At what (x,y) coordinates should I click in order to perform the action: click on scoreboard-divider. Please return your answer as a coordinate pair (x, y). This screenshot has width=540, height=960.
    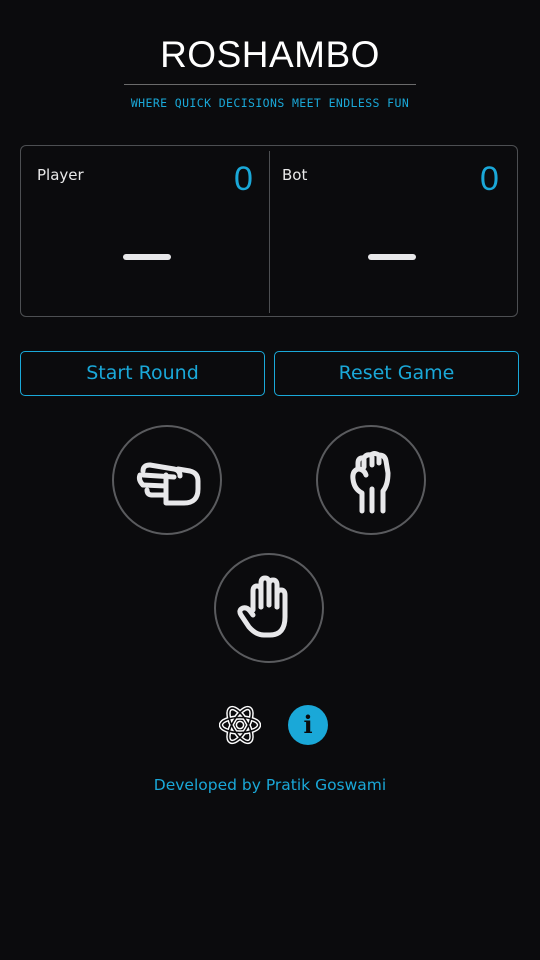
    Looking at the image, I should click on (269, 232).